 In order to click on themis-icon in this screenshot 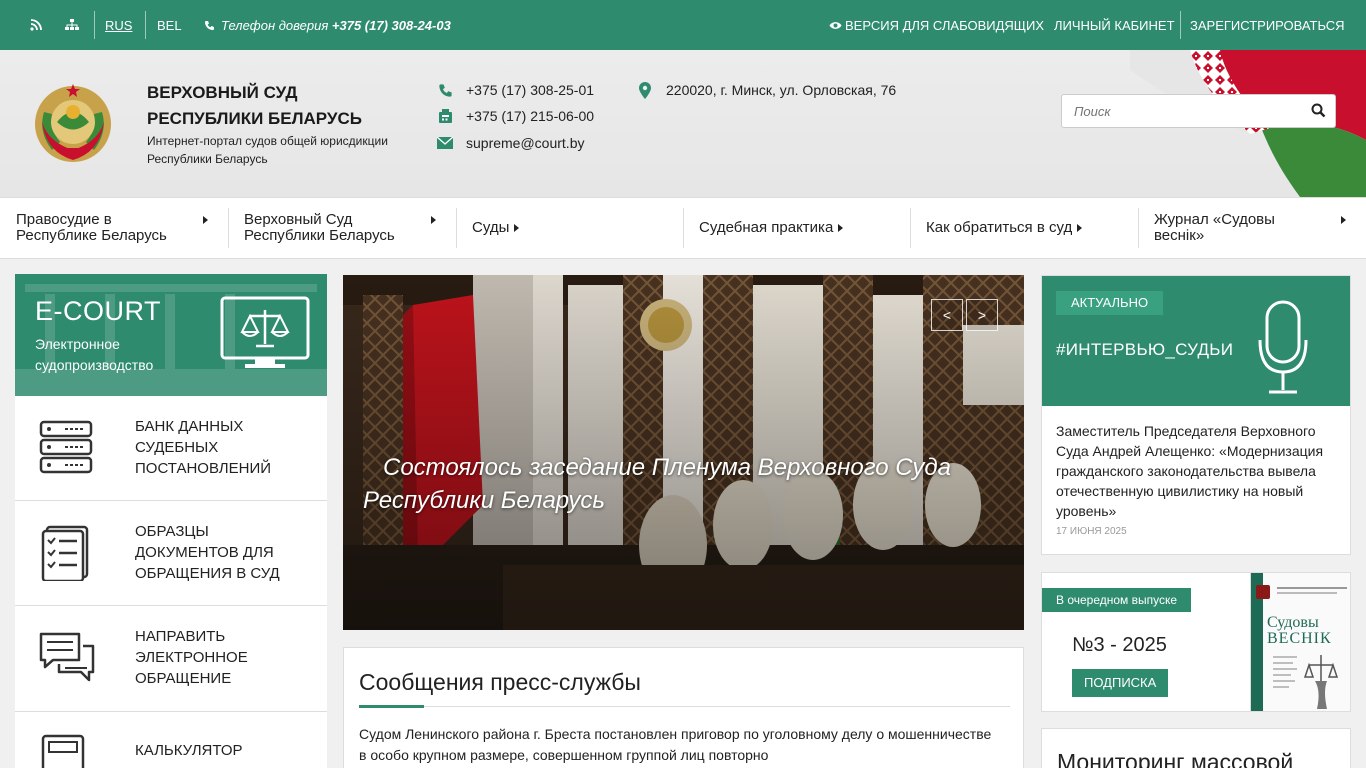, I will do `click(1306, 682)`.